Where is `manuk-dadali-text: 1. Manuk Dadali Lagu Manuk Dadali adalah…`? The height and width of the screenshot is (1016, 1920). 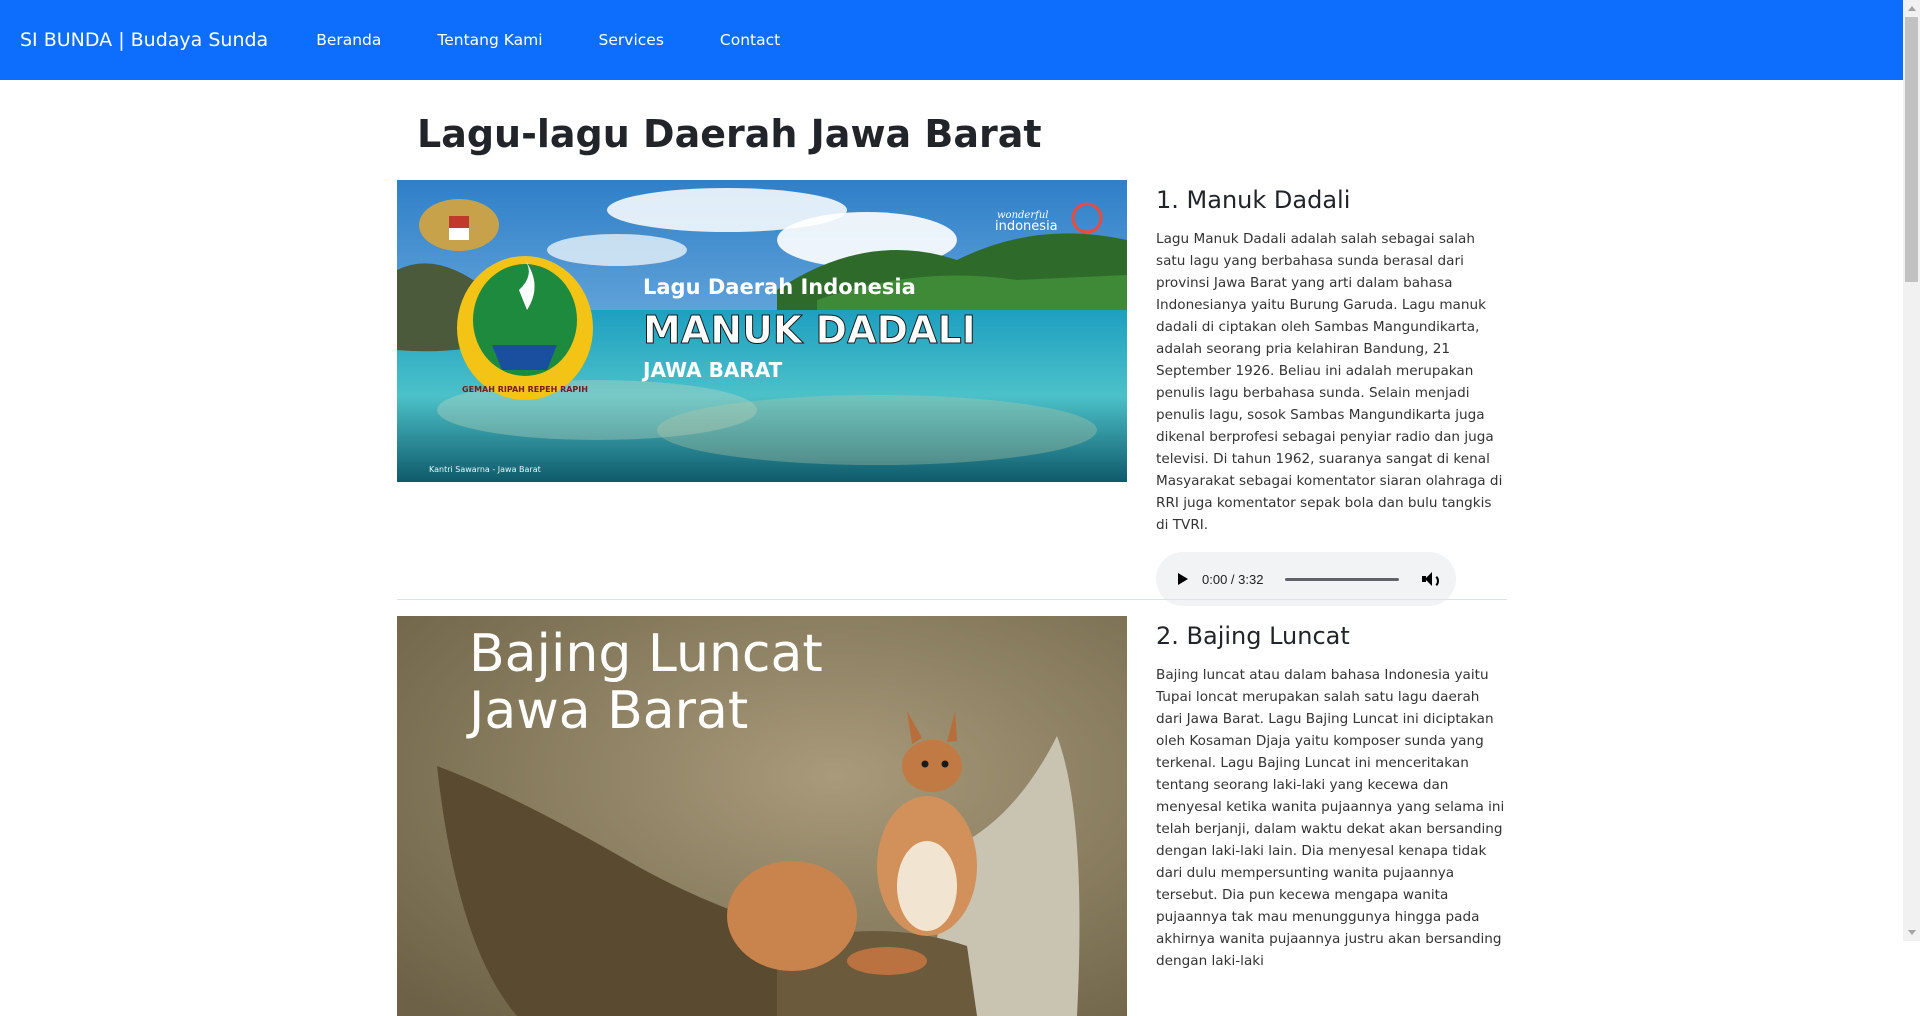
manuk-dadali-text: 1. Manuk Dadali Lagu Manuk Dadali adalah… is located at coordinates (1331, 393).